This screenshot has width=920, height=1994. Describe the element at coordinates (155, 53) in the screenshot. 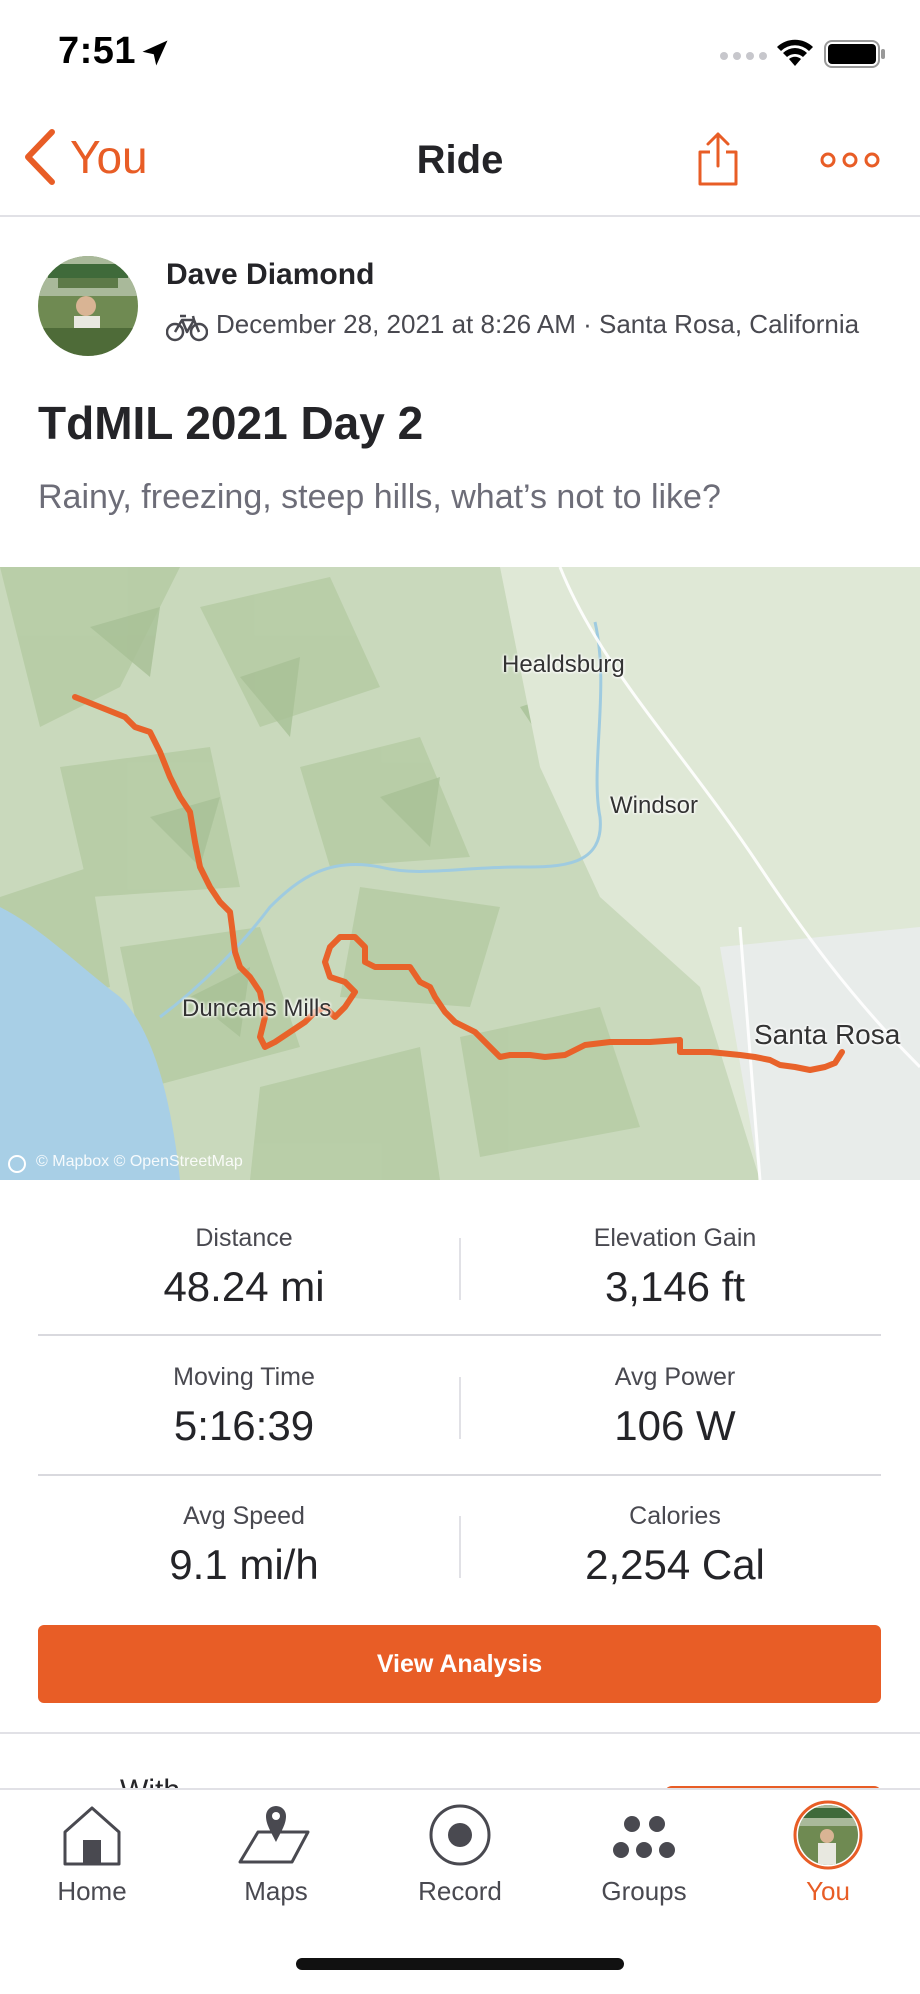

I see `location-arrow-icon` at that location.